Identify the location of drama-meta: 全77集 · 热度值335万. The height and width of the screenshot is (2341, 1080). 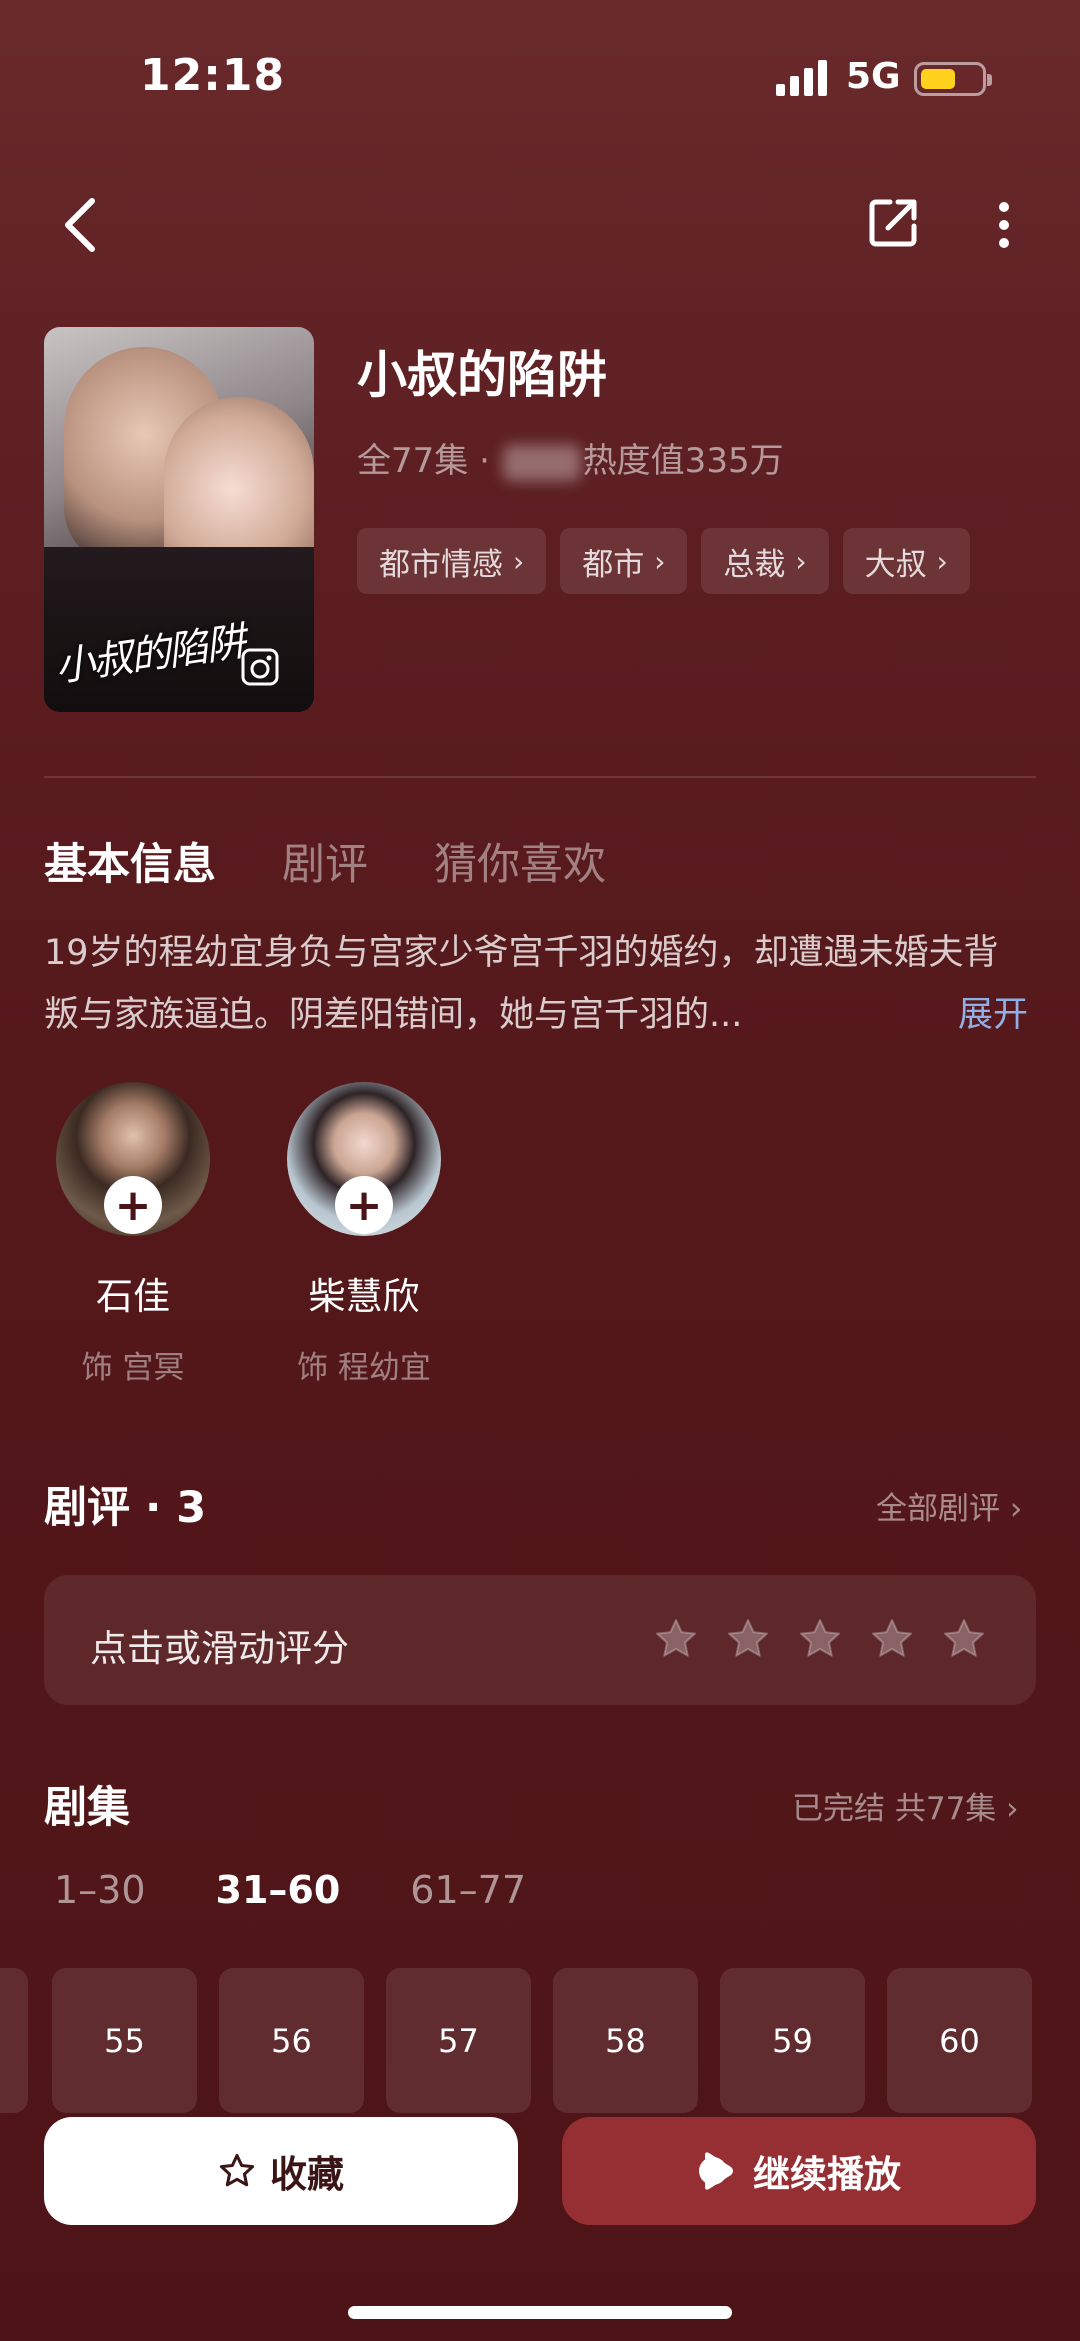
(570, 457).